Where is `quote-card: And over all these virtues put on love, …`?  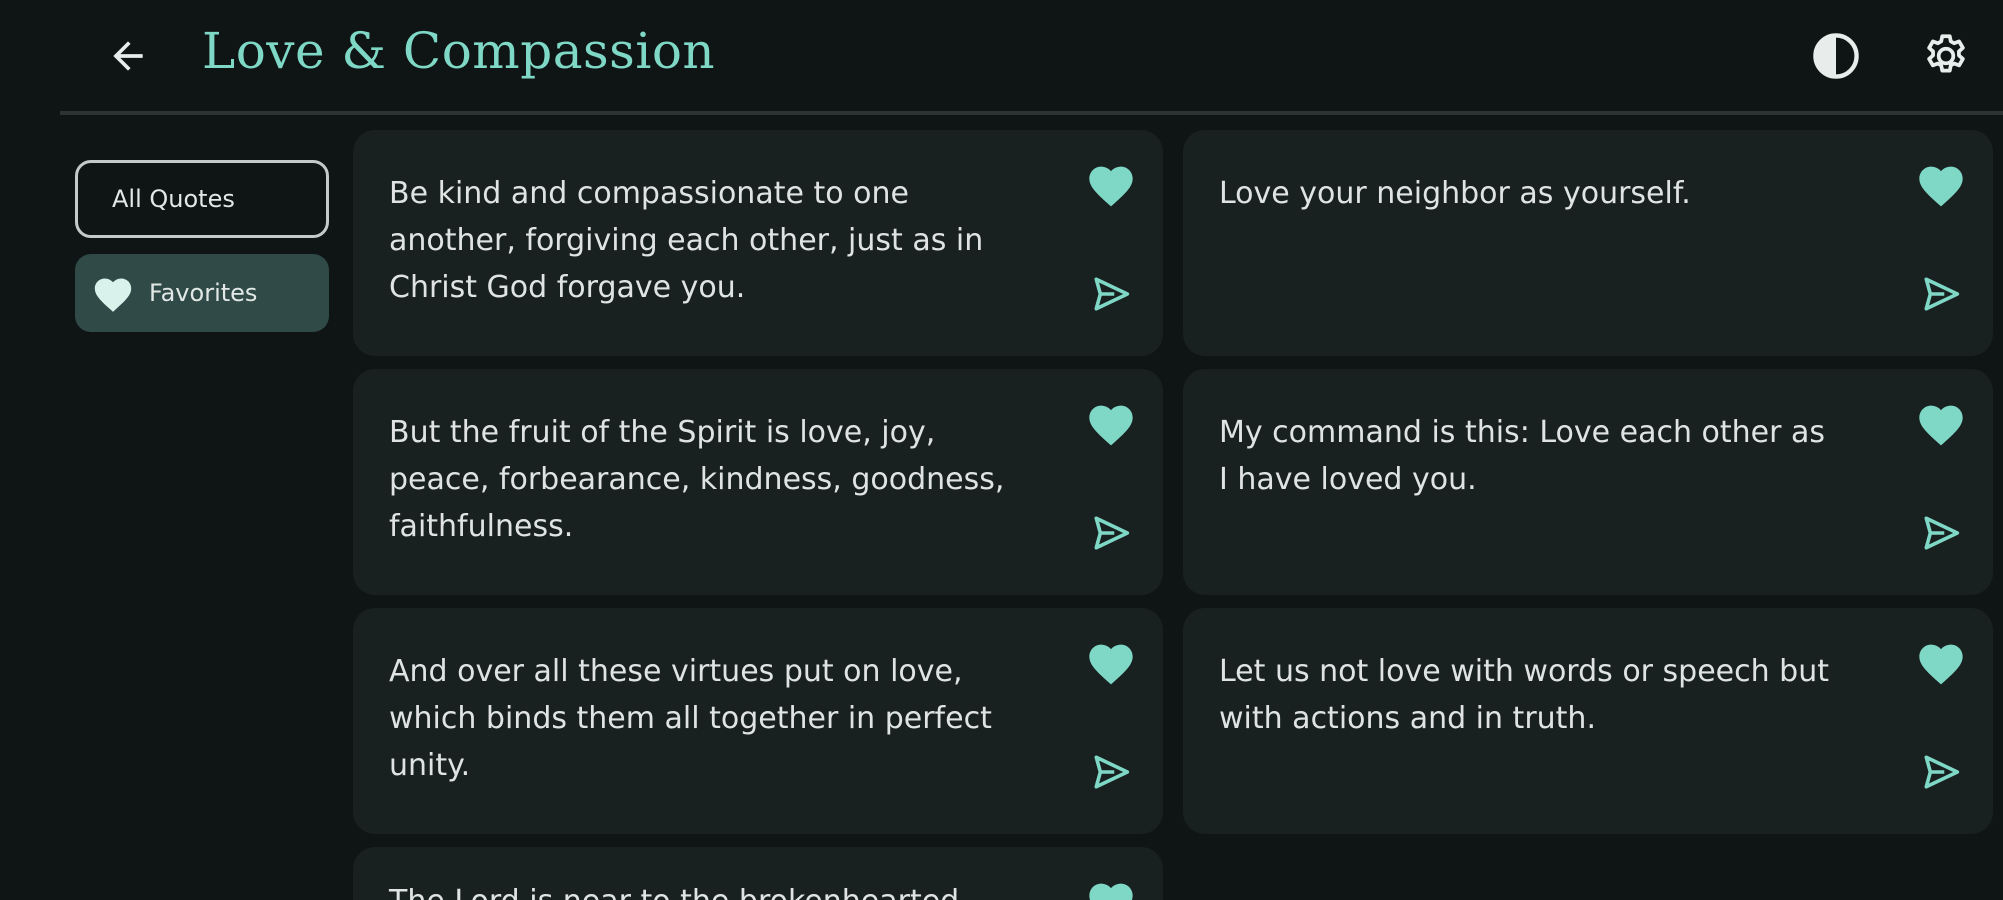
quote-card: And over all these virtues put on love, … is located at coordinates (758, 721).